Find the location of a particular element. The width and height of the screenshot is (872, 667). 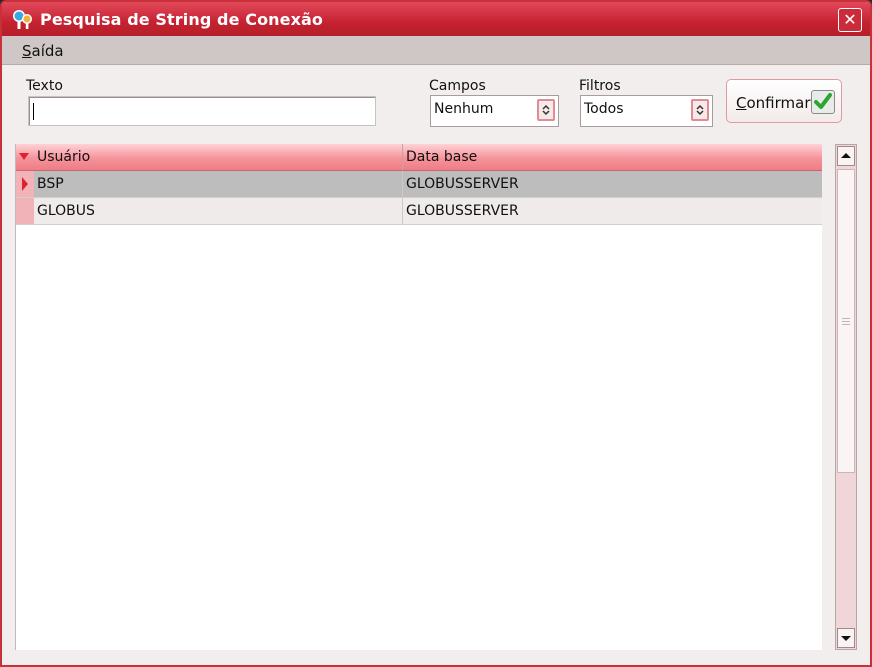

vertical-scrollbar is located at coordinates (846, 397).